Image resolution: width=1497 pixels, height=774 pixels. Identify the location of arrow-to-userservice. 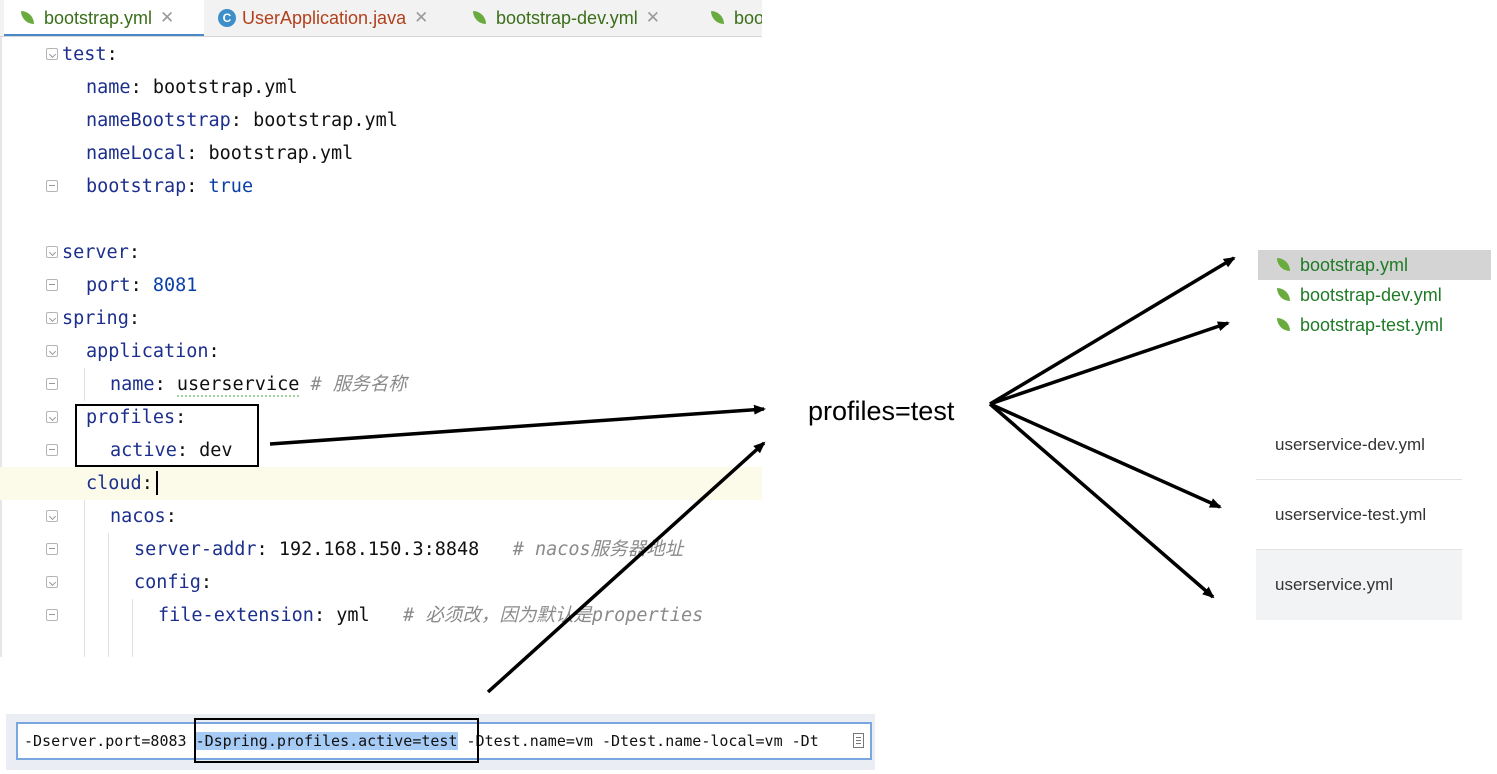
(1101, 500).